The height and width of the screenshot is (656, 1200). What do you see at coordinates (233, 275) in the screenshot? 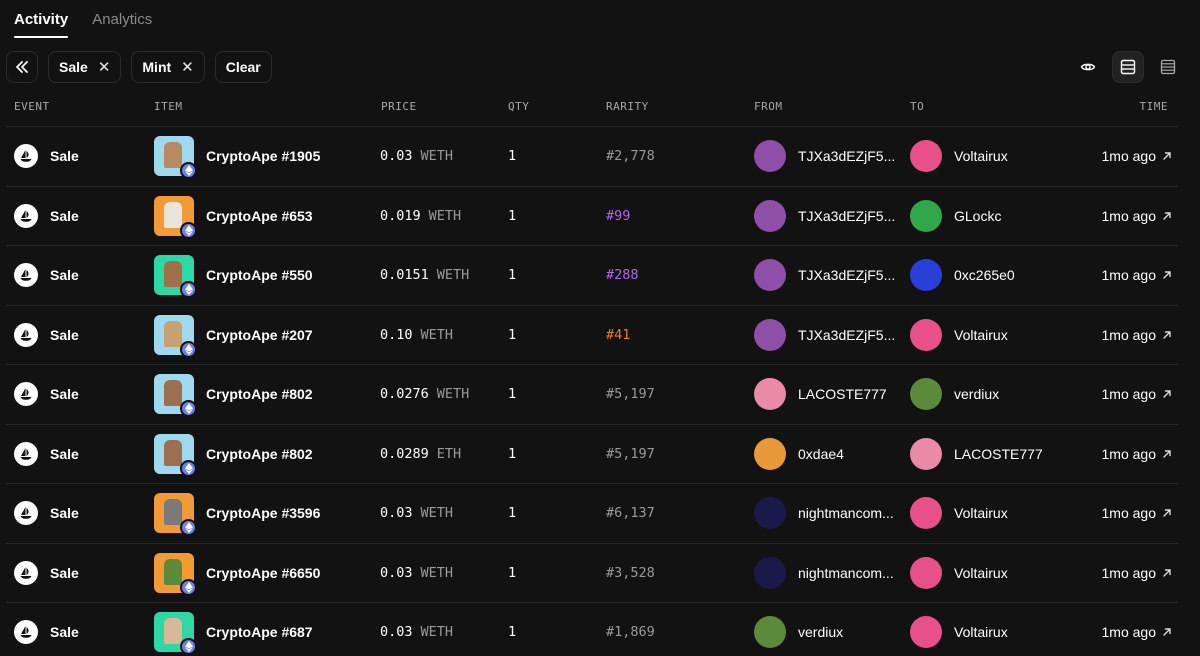
I see `item-cell: CryptoApe #550` at bounding box center [233, 275].